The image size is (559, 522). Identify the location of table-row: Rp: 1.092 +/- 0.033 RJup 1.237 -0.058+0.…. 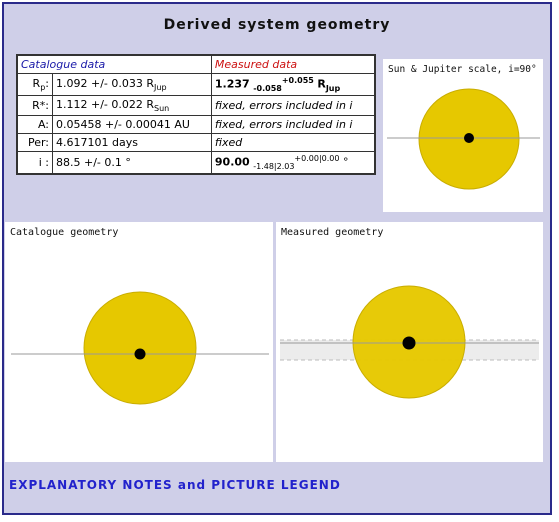
(196, 84).